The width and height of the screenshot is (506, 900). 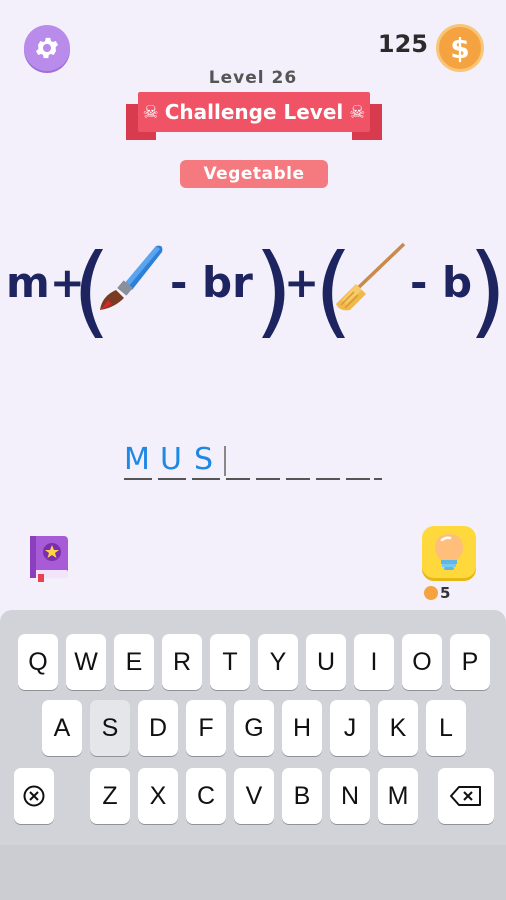 I want to click on key-j: J, so click(x=350, y=728).